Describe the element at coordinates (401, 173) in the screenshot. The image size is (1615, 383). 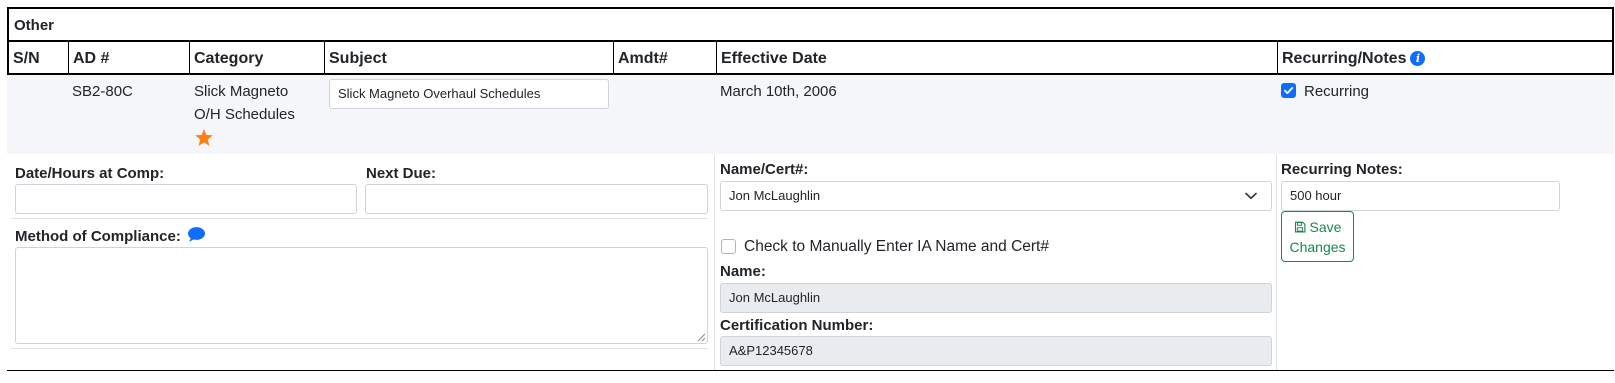
I see `next-due-label: Next Due:` at that location.